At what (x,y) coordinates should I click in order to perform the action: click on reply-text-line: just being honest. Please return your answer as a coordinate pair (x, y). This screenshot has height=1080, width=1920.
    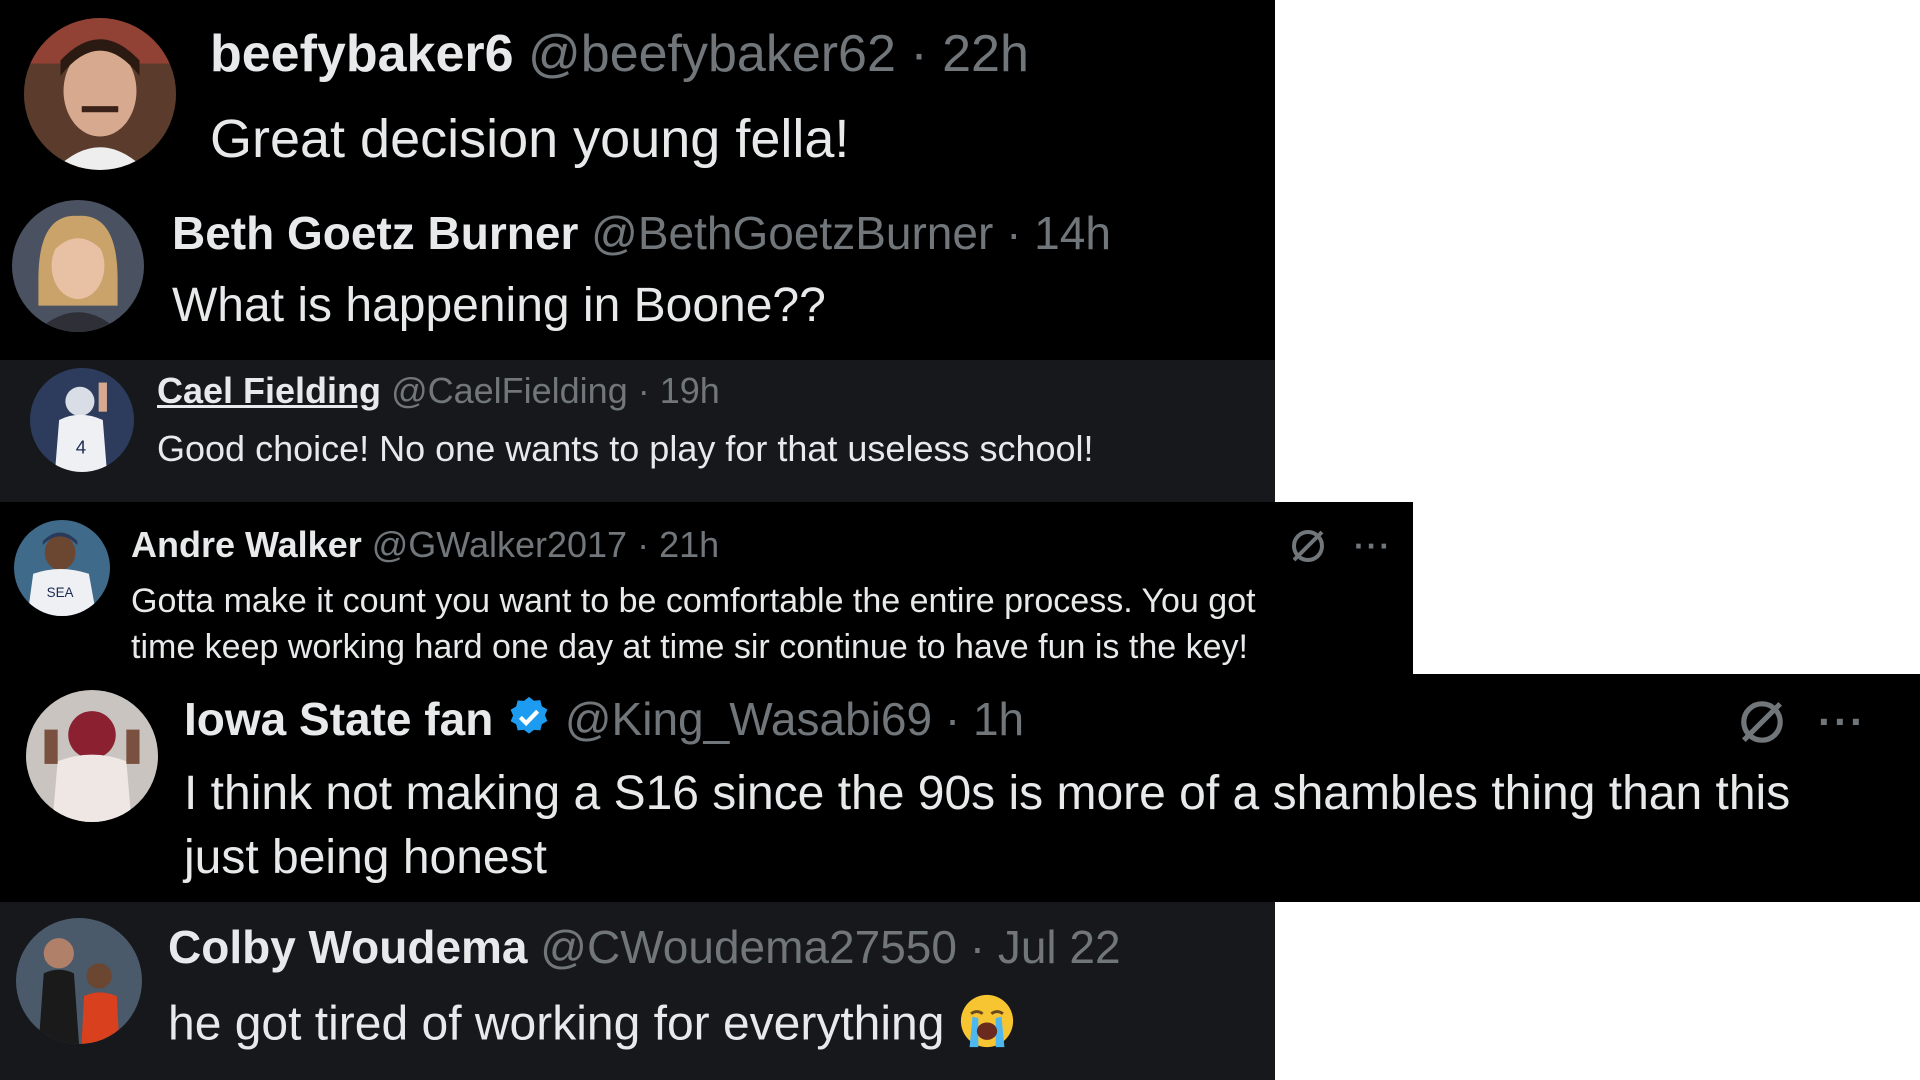
    Looking at the image, I should click on (365, 857).